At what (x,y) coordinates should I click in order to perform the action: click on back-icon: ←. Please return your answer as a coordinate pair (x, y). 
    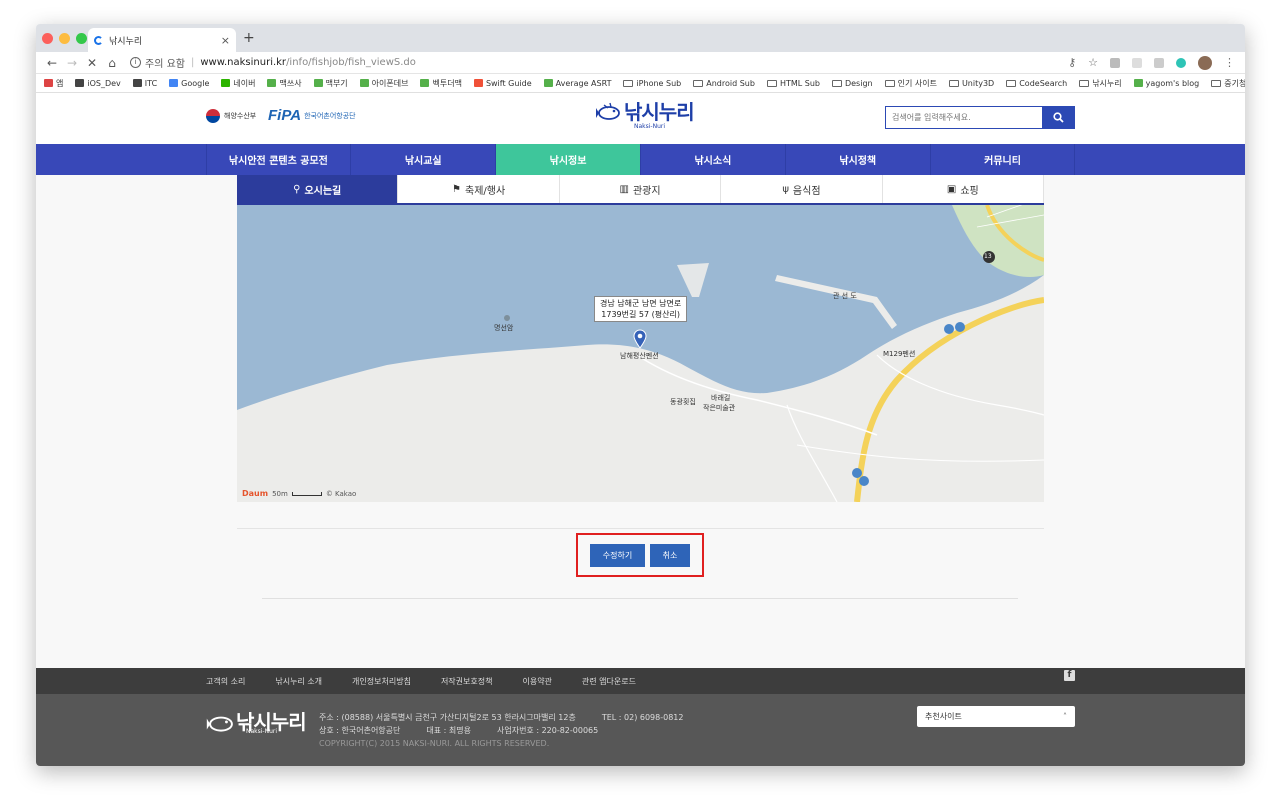
    Looking at the image, I should click on (52, 63).